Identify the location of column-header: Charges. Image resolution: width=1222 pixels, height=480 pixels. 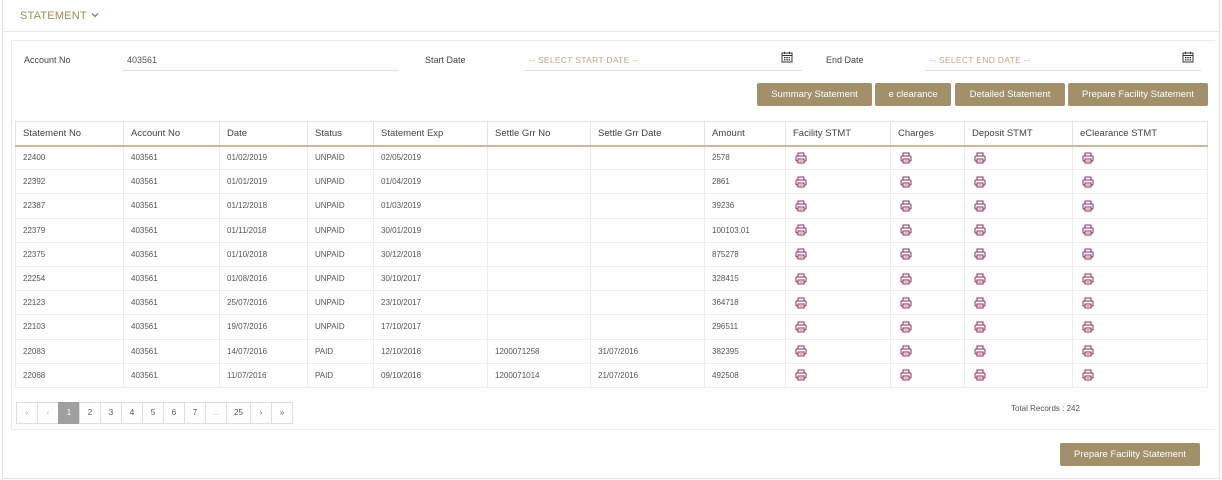
(927, 134).